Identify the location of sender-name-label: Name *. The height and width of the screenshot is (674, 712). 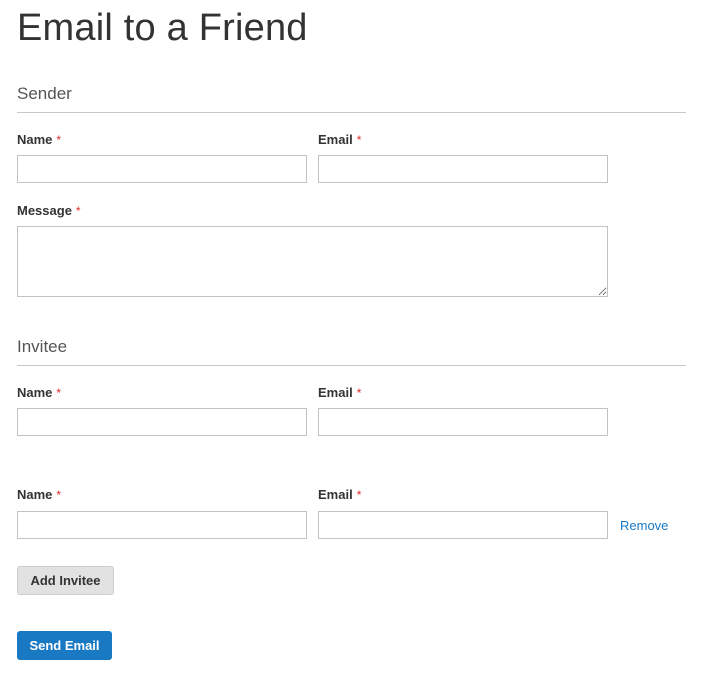
(39, 140).